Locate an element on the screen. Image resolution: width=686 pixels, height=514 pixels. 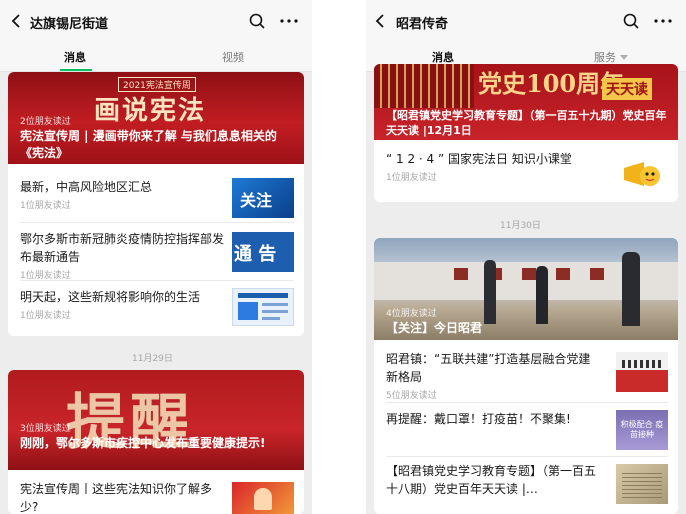
item-title: “ 1 2 · 4 ” 国家宪法日 知识小课堂 is located at coordinates (479, 159).